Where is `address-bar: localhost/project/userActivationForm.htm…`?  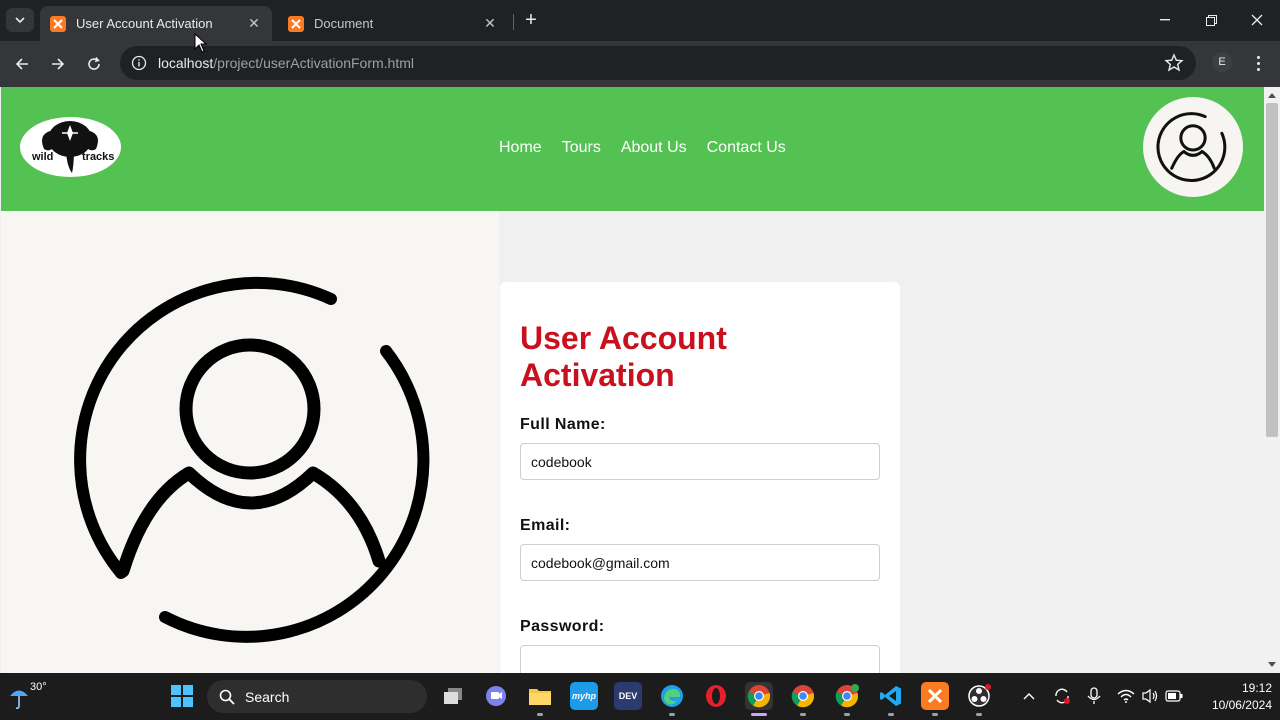
address-bar: localhost/project/userActivationForm.htm… is located at coordinates (658, 63).